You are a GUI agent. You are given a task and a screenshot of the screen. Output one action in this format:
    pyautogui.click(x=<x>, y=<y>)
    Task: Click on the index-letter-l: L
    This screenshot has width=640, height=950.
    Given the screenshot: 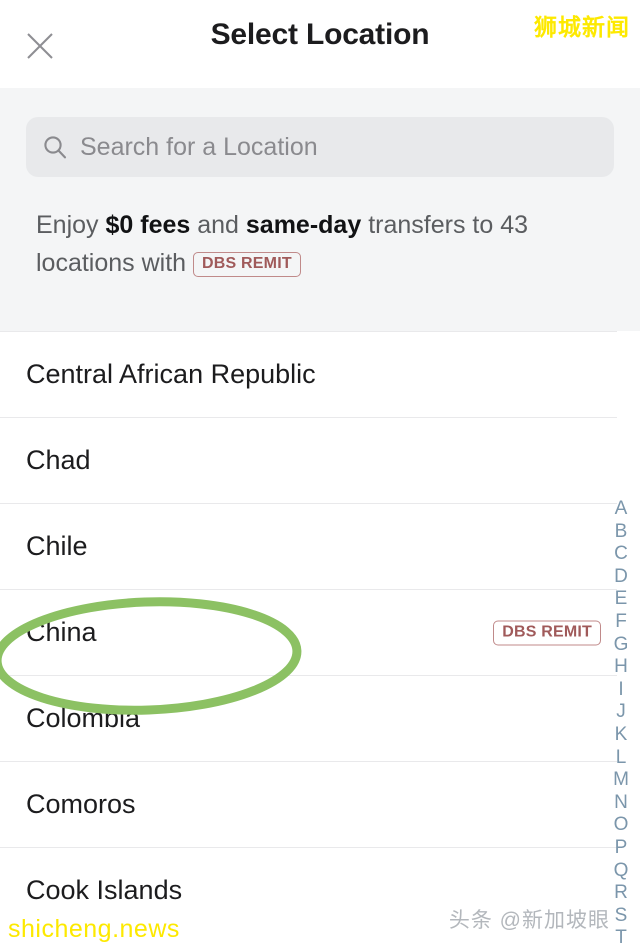 What is the action you would take?
    pyautogui.click(x=621, y=758)
    